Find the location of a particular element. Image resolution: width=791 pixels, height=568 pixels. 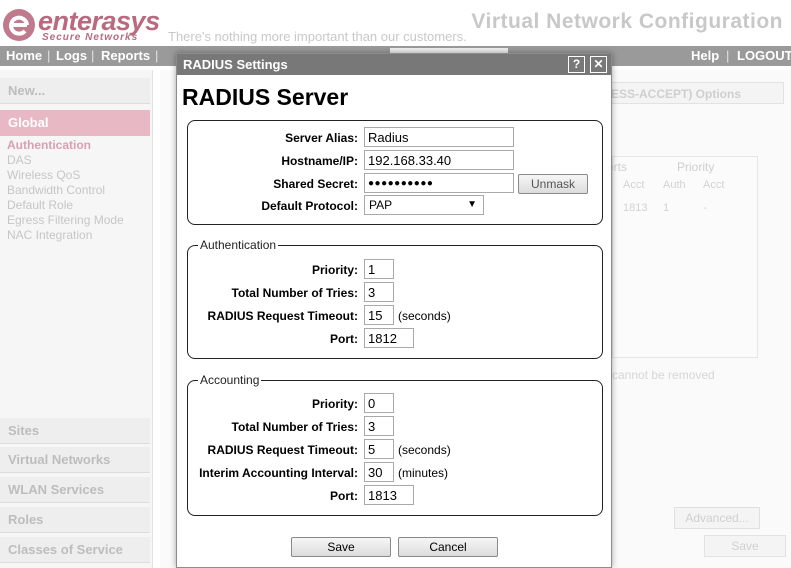

auth-priority-label: Priority: is located at coordinates (334, 270).